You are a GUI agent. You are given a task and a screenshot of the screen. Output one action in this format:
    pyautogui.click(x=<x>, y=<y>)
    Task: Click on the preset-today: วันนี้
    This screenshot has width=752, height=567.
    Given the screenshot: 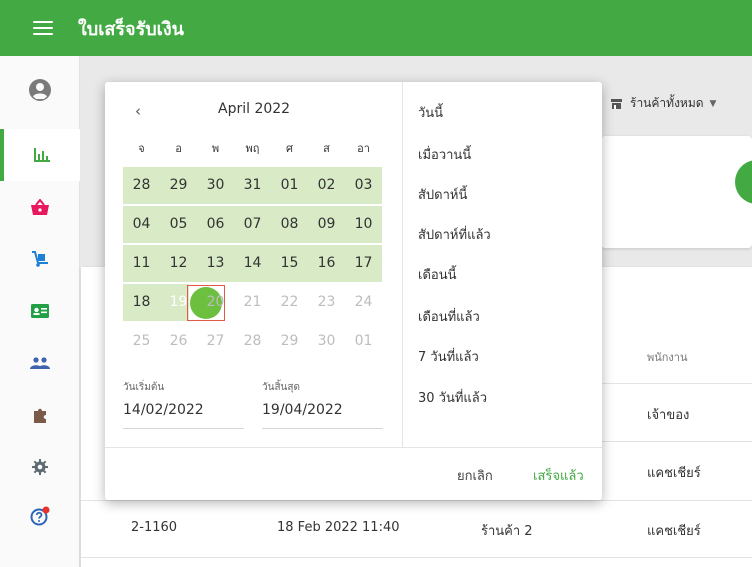 What is the action you would take?
    pyautogui.click(x=430, y=112)
    